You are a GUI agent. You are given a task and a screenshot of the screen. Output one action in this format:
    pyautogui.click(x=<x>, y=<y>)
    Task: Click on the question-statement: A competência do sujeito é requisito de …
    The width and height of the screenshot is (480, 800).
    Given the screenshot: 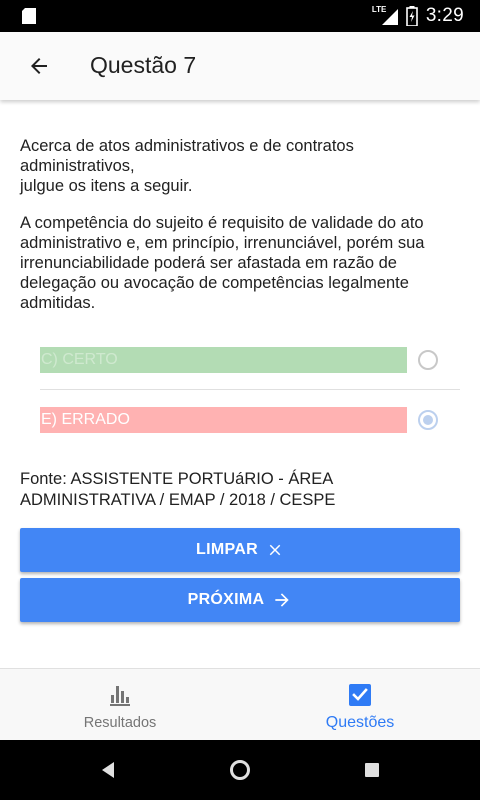 What is the action you would take?
    pyautogui.click(x=222, y=263)
    